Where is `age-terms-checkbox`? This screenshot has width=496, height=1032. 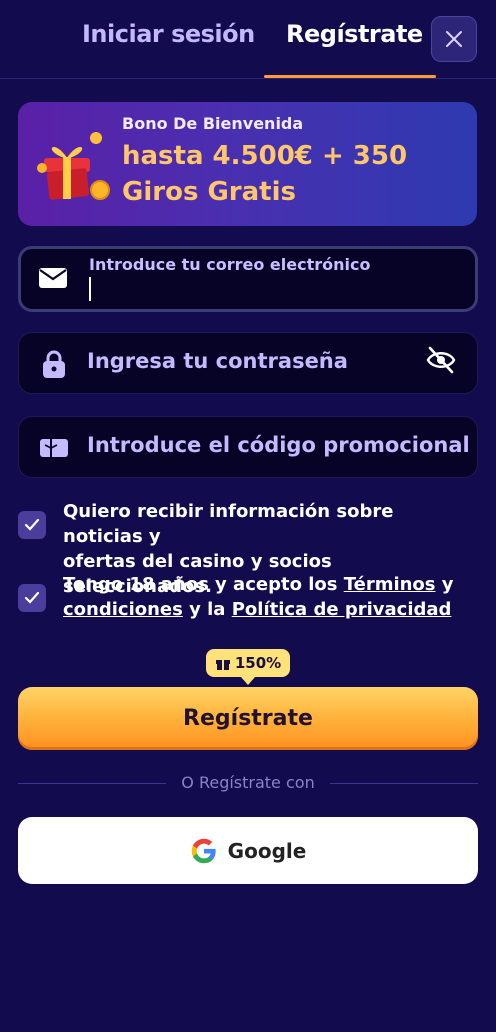 age-terms-checkbox is located at coordinates (32, 598).